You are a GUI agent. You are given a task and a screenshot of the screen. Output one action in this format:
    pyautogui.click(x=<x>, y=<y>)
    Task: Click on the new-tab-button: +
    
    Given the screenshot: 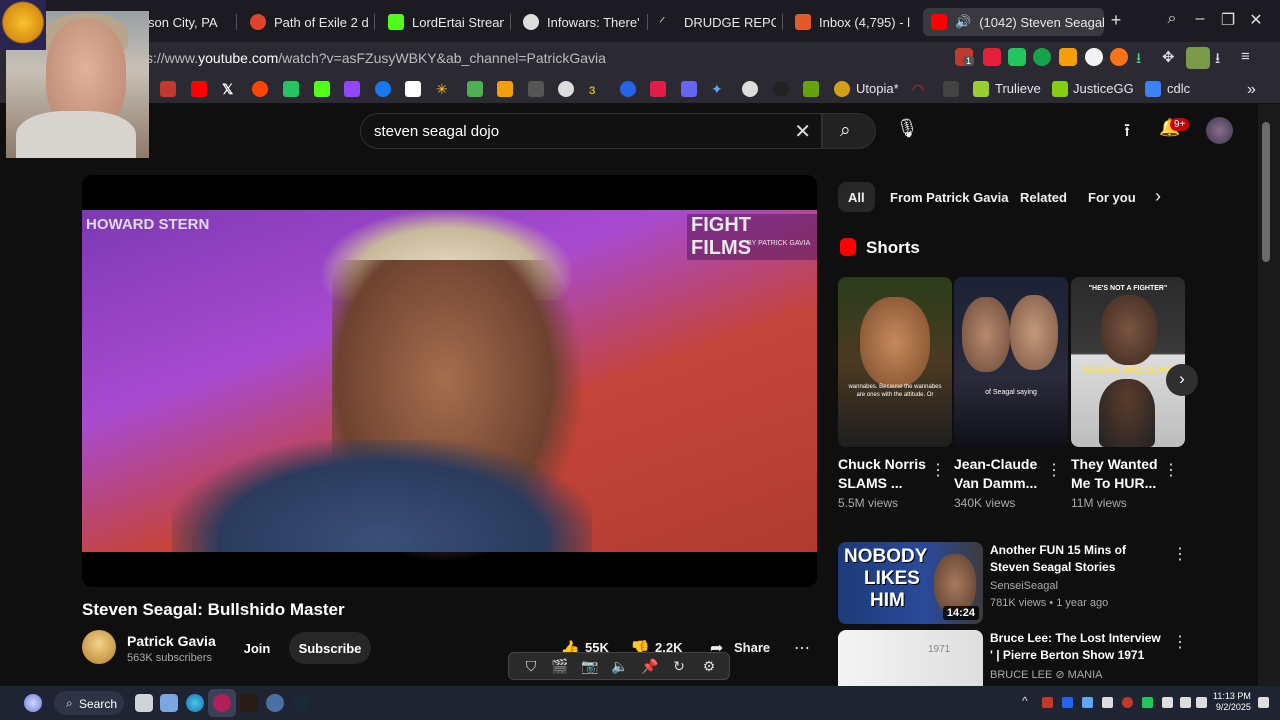 What is the action you would take?
    pyautogui.click(x=1116, y=20)
    